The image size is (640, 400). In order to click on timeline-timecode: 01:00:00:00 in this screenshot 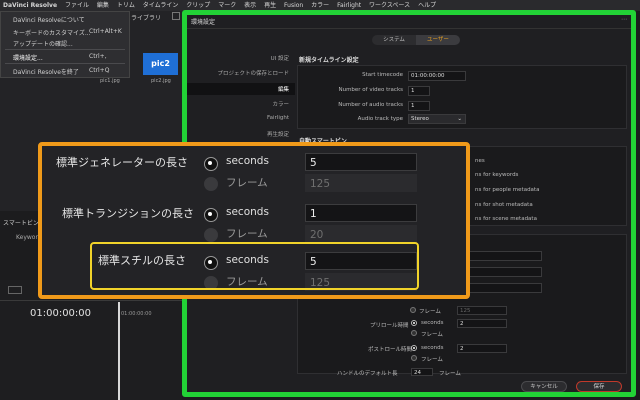, I will do `click(61, 313)`.